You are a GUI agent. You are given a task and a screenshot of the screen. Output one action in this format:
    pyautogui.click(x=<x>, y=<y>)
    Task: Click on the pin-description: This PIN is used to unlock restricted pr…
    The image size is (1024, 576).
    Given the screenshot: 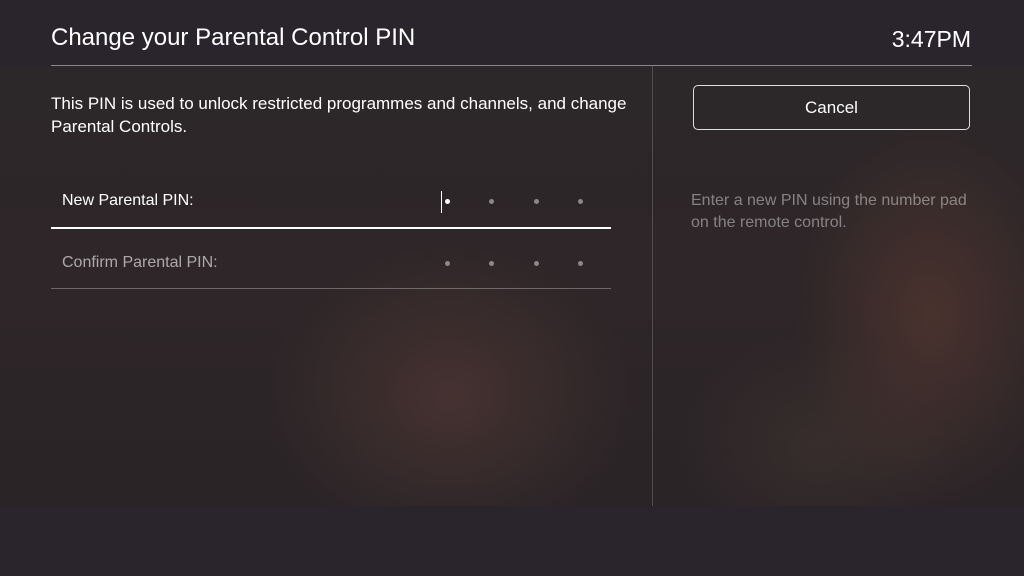 What is the action you would take?
    pyautogui.click(x=339, y=115)
    